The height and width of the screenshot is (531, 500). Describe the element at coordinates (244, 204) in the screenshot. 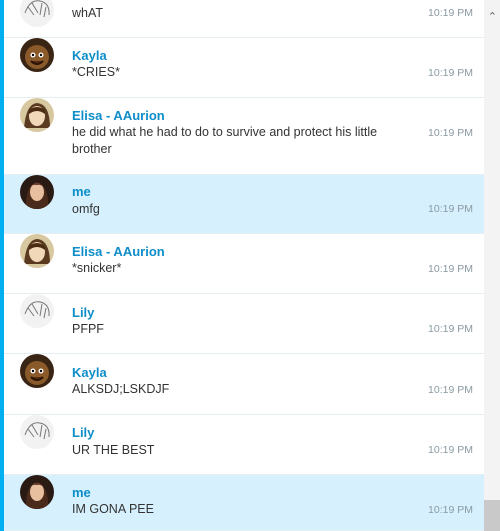

I see `chat-message-self: me omfg 10:19 PM` at that location.